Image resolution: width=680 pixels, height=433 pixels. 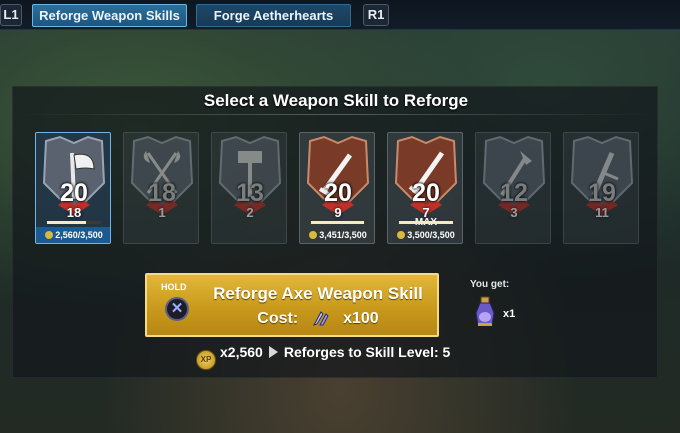 I want to click on right-bumper-hint: R1, so click(x=376, y=15).